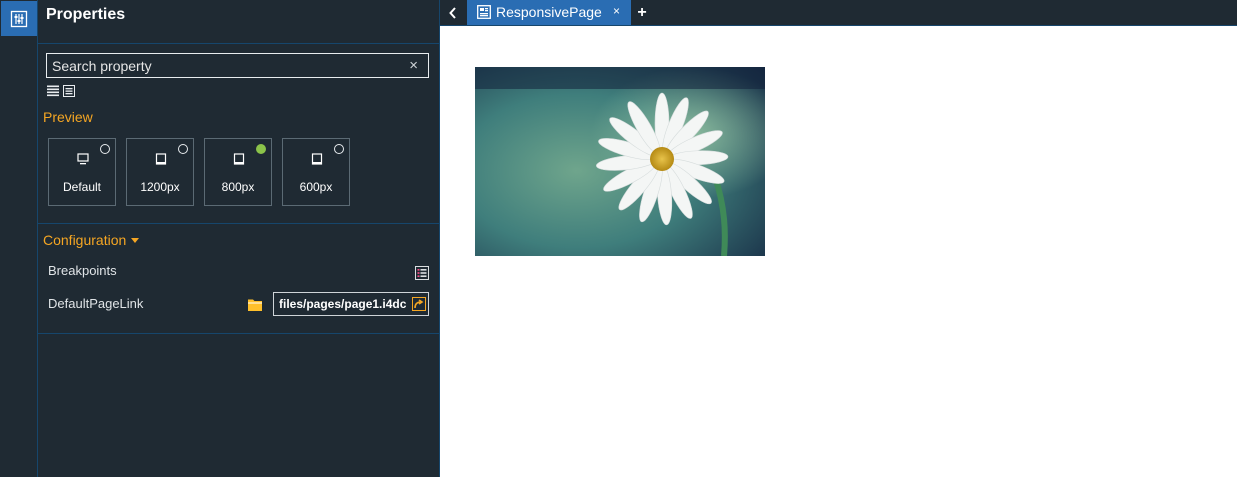 The width and height of the screenshot is (1237, 477). What do you see at coordinates (255, 304) in the screenshot?
I see `folder-icon` at bounding box center [255, 304].